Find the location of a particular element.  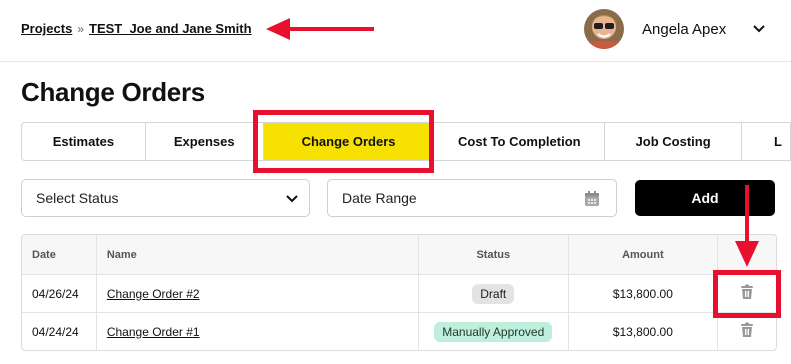

tab-expenses: Expenses is located at coordinates (205, 141).